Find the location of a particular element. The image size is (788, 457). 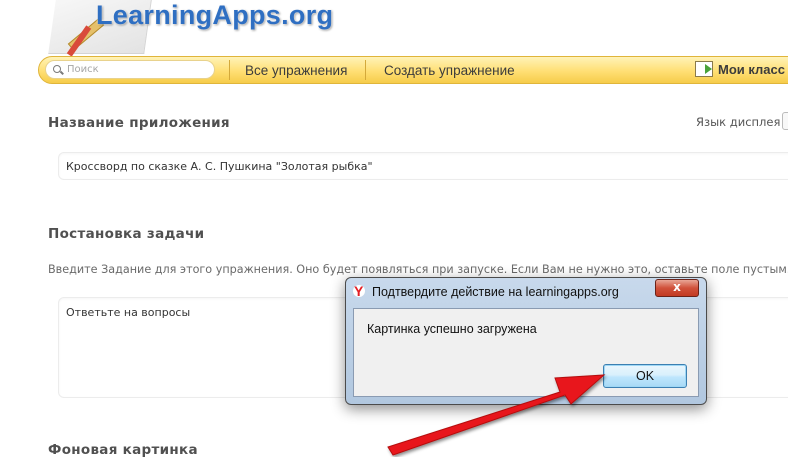

dialog-close-button: x is located at coordinates (677, 288).